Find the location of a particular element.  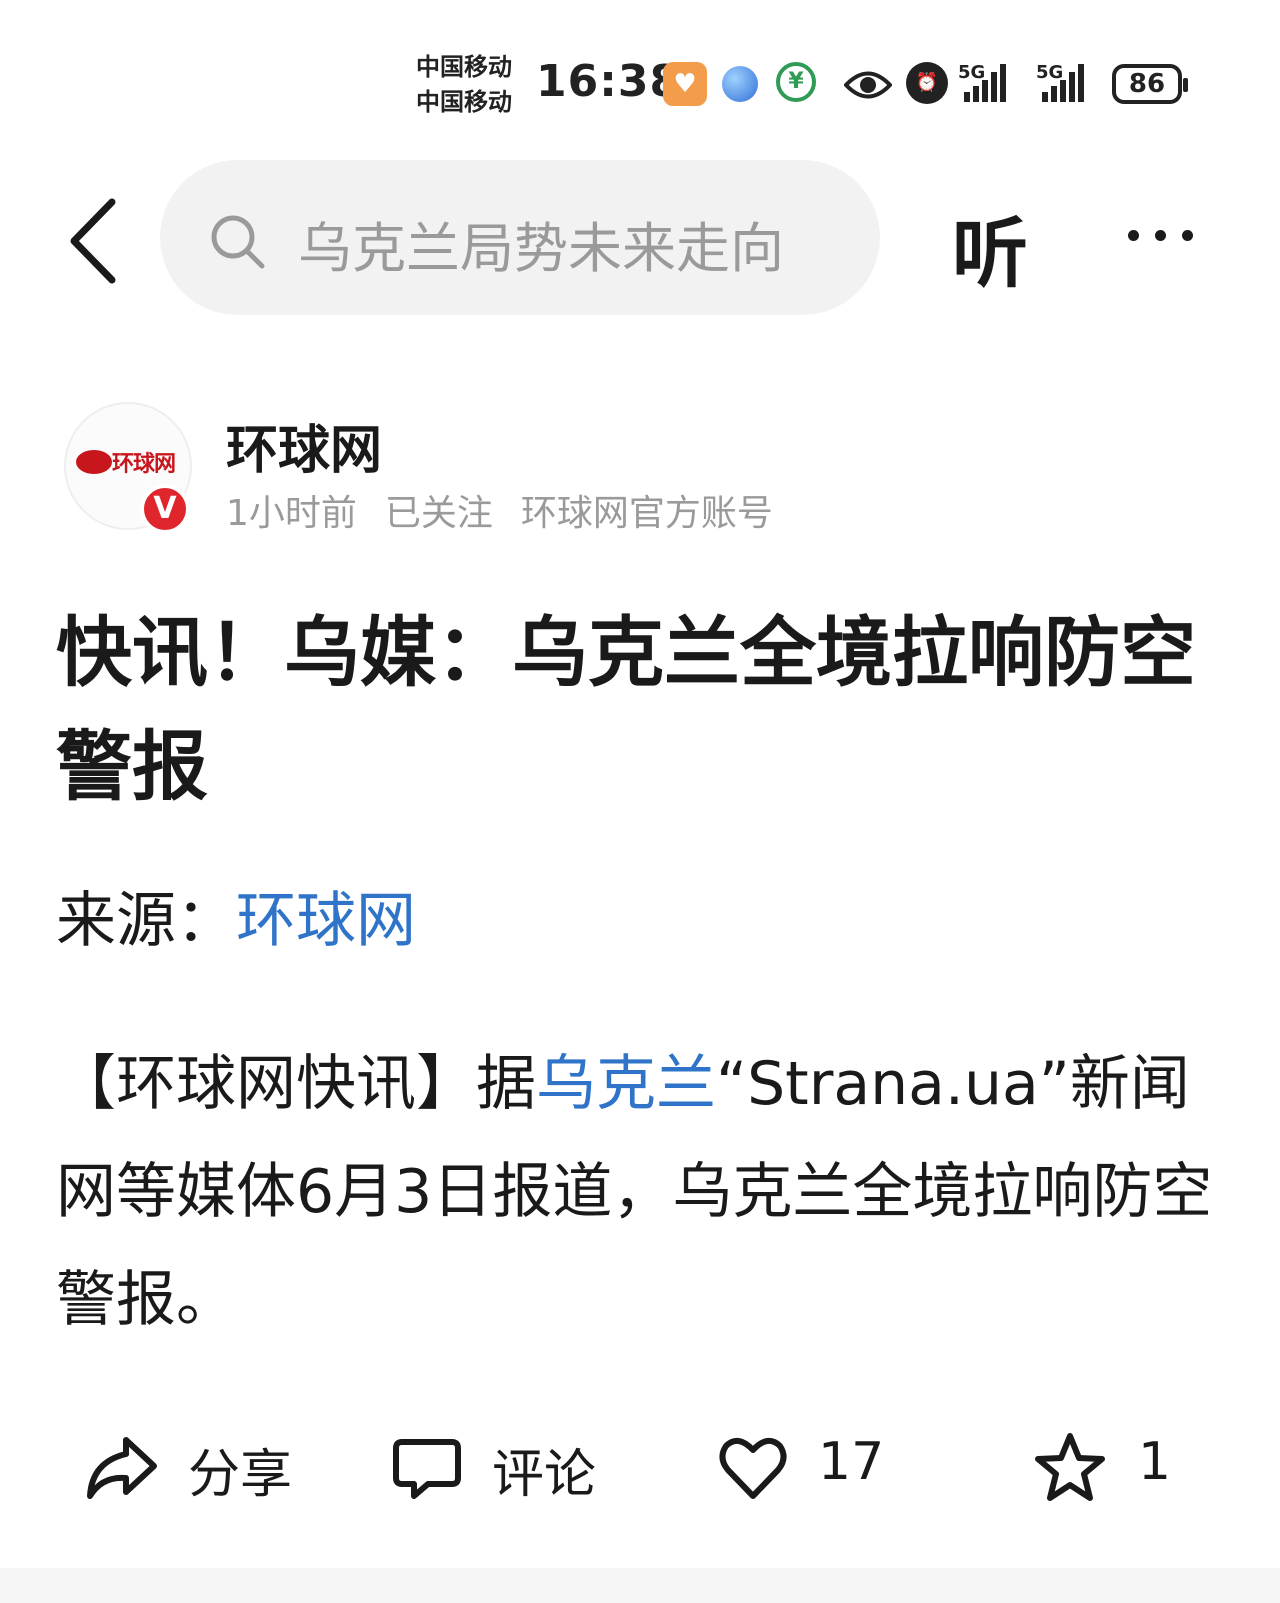

status-time: 16:38 is located at coordinates (609, 81).